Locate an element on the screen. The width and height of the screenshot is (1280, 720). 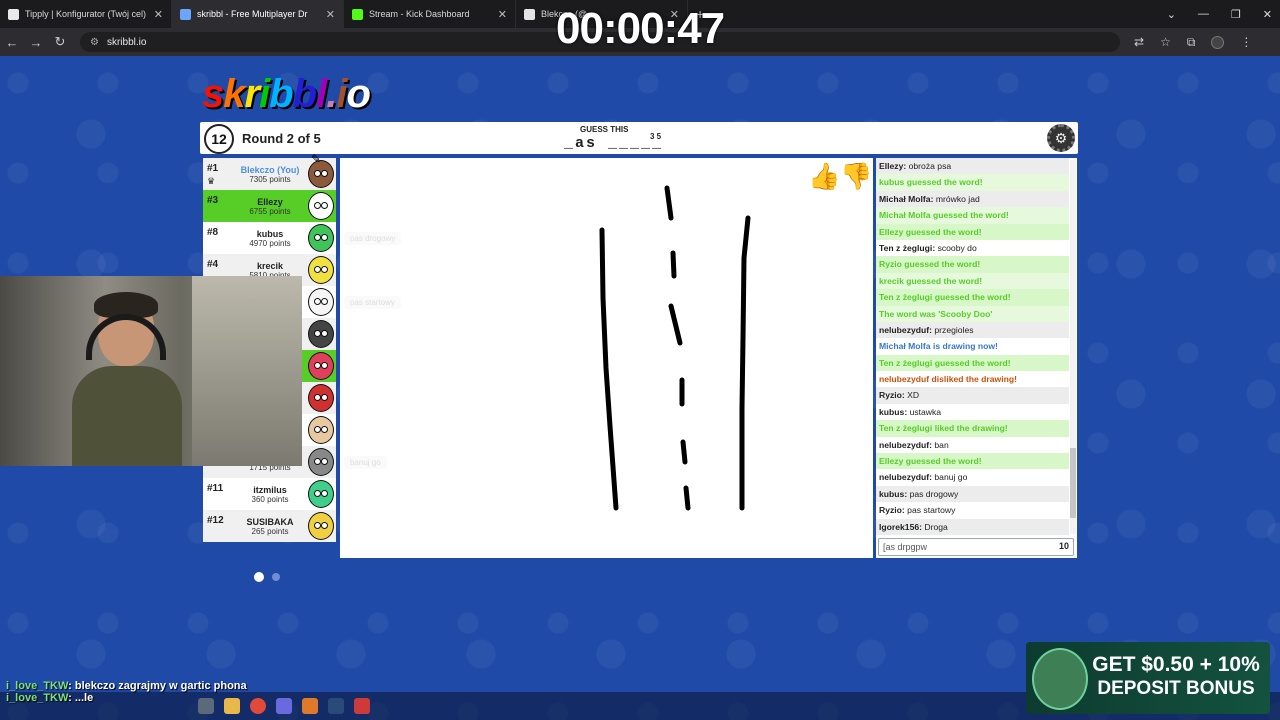
player-row: #1 Blekczo (You) 7305 points ♛ ✎ is located at coordinates (269, 171).